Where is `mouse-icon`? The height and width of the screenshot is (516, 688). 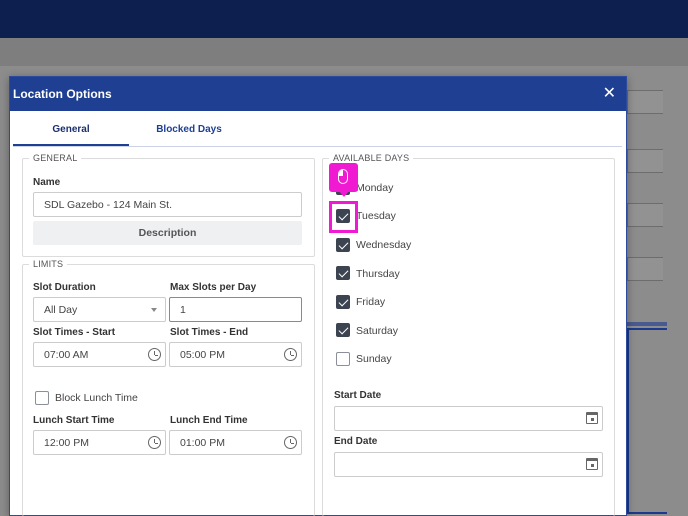 mouse-icon is located at coordinates (343, 176).